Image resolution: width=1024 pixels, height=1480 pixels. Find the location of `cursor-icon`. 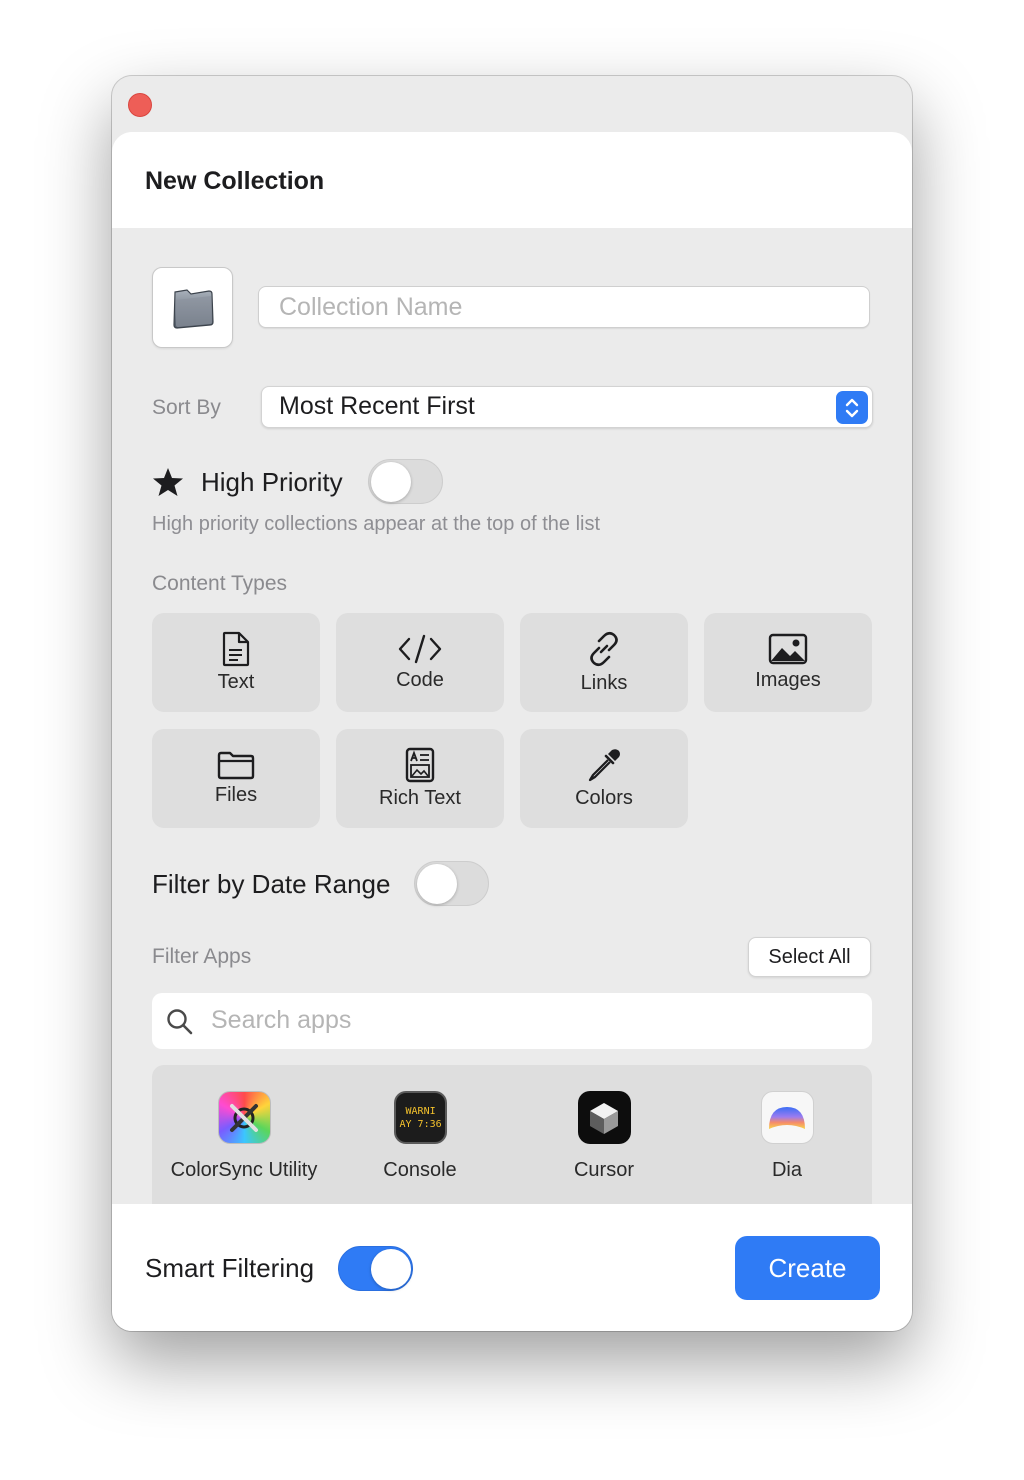

cursor-icon is located at coordinates (604, 1117).